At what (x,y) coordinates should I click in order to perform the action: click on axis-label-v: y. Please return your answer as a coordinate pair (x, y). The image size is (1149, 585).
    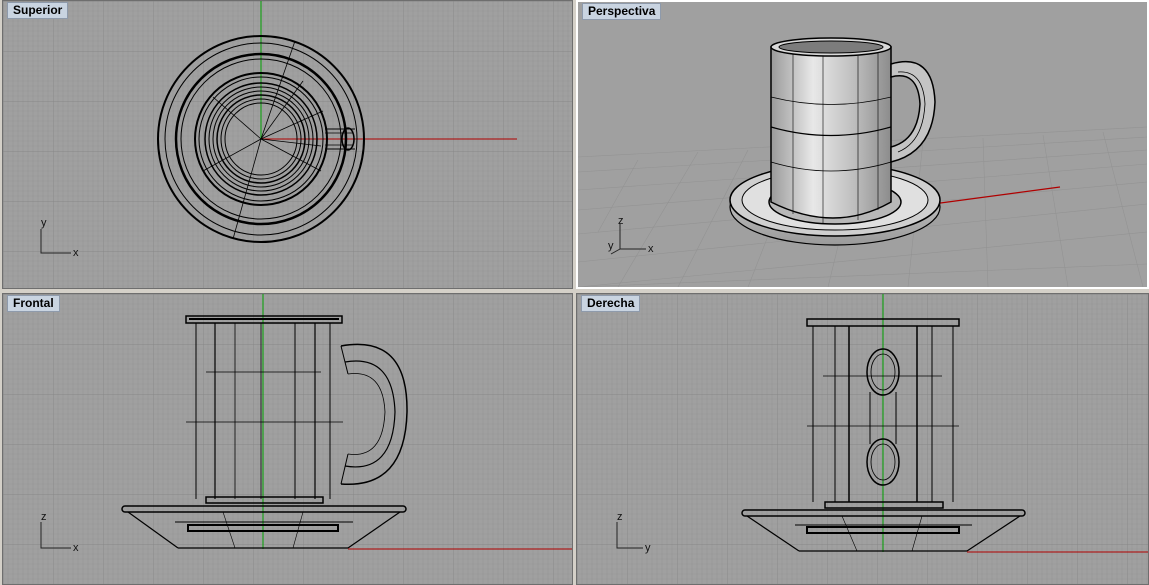
    Looking at the image, I should click on (44, 223).